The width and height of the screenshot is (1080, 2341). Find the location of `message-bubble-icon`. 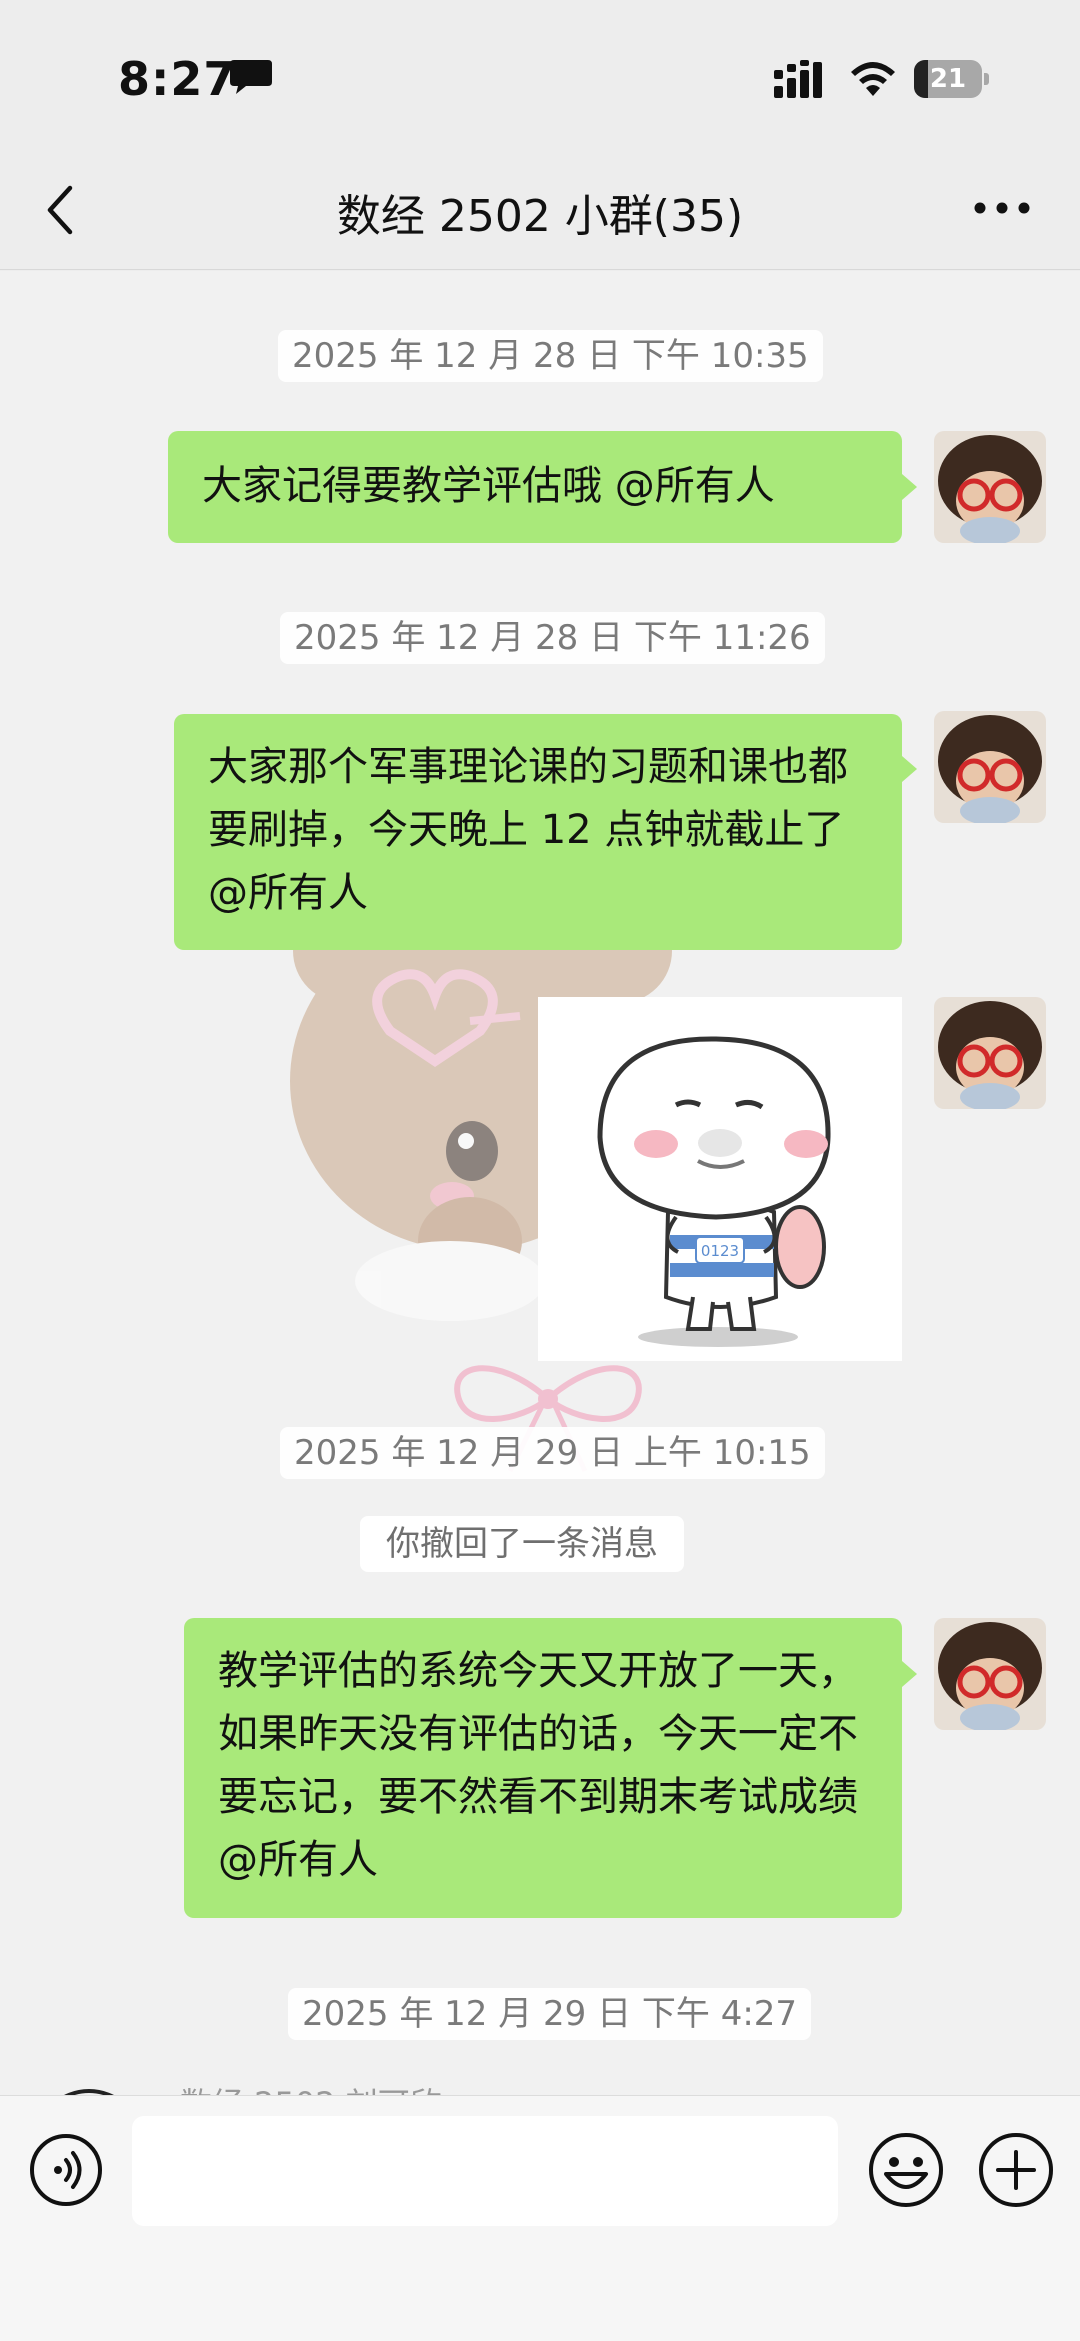

message-bubble-icon is located at coordinates (251, 77).